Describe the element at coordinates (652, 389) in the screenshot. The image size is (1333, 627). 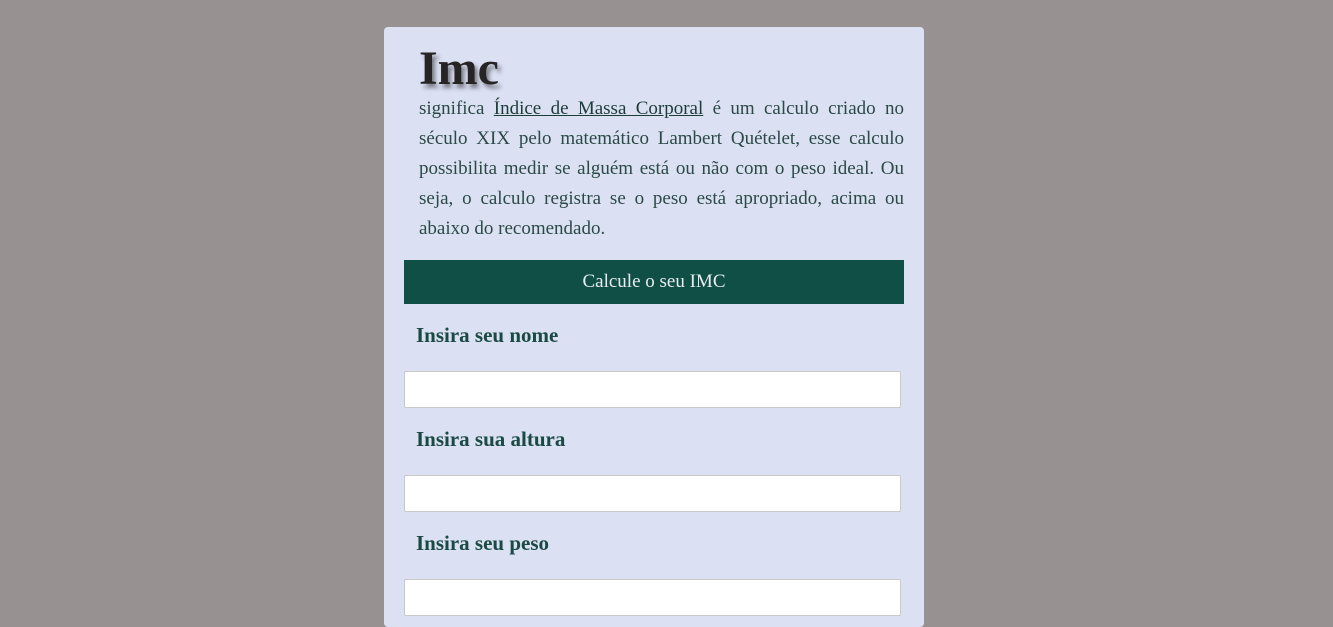
I see `name-input` at that location.